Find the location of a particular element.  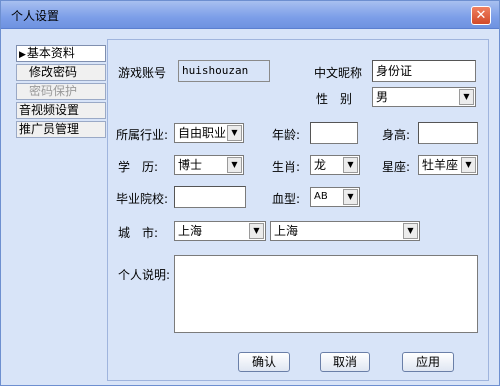

account-field: huishouzan is located at coordinates (224, 71).